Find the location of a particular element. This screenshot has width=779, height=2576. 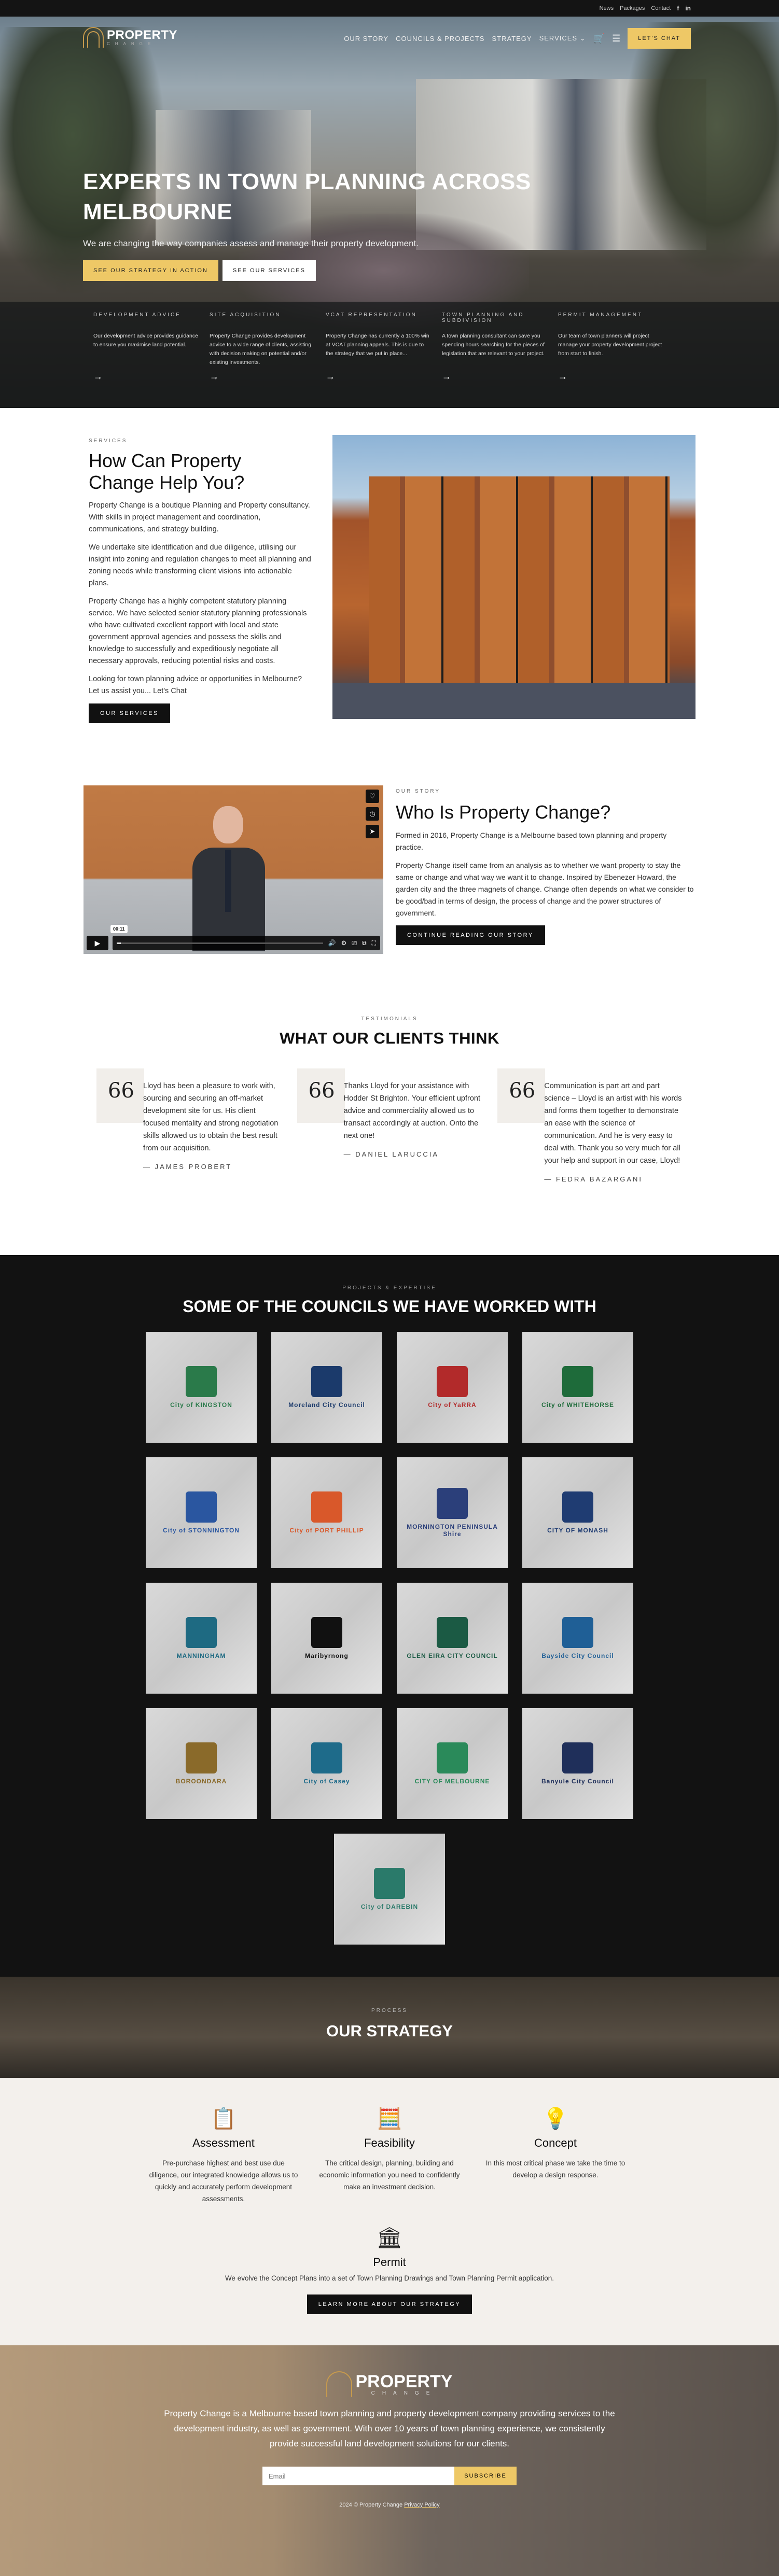

topbar-link-news: News is located at coordinates (607, 8).